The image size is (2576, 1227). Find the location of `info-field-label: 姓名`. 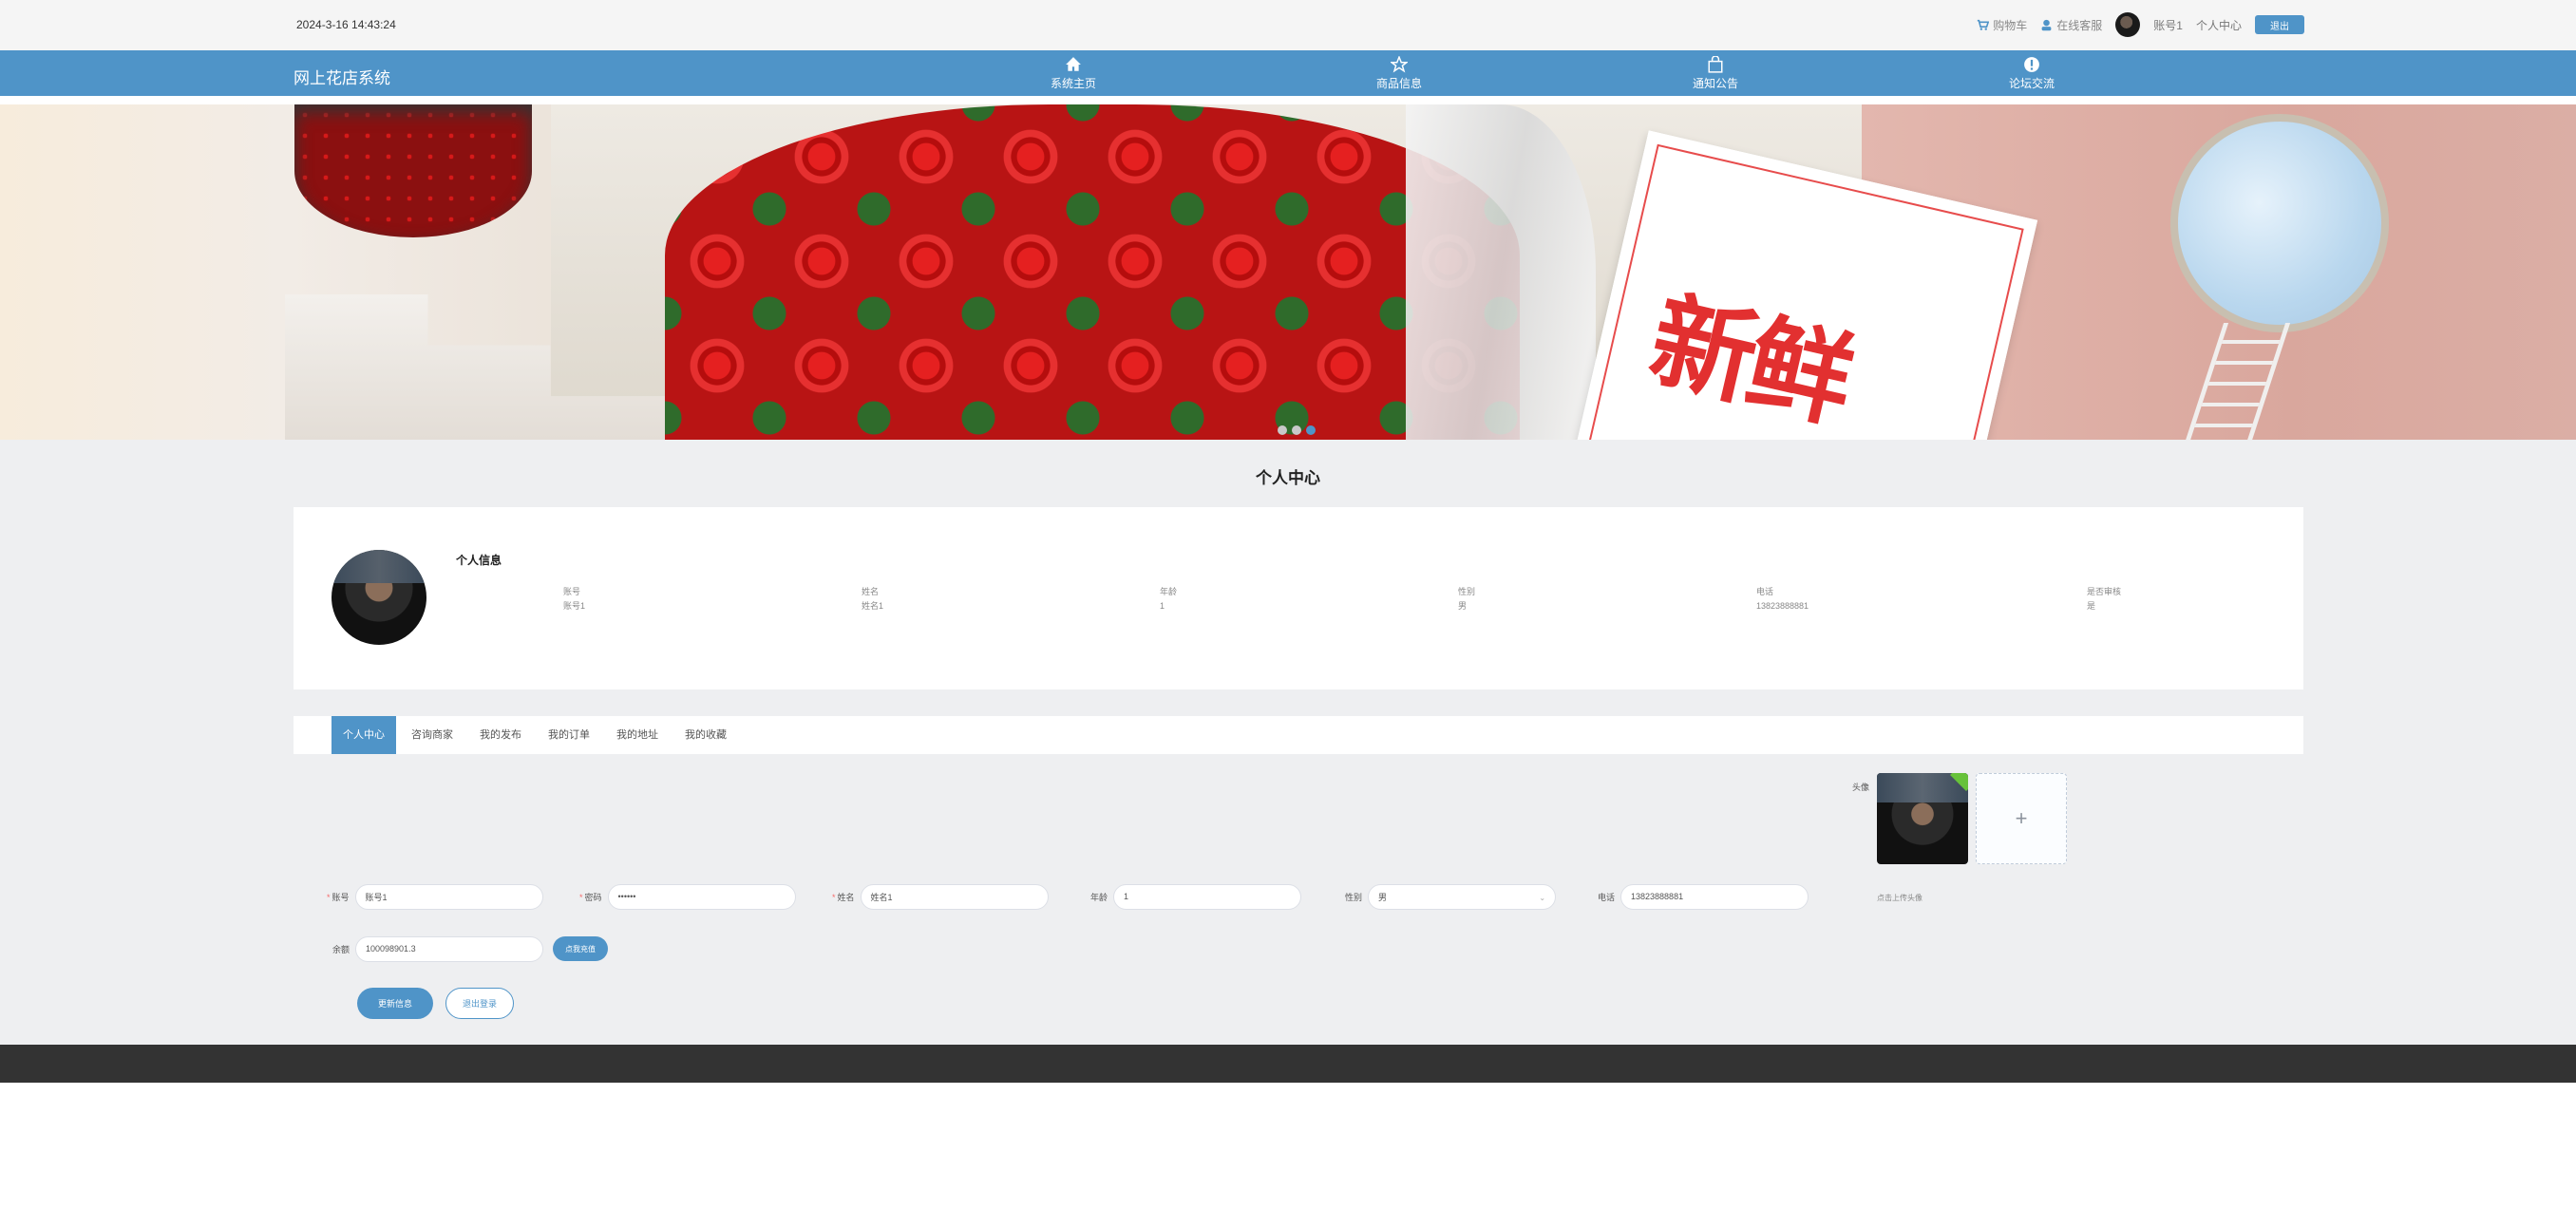

info-field-label: 姓名 is located at coordinates (871, 591).